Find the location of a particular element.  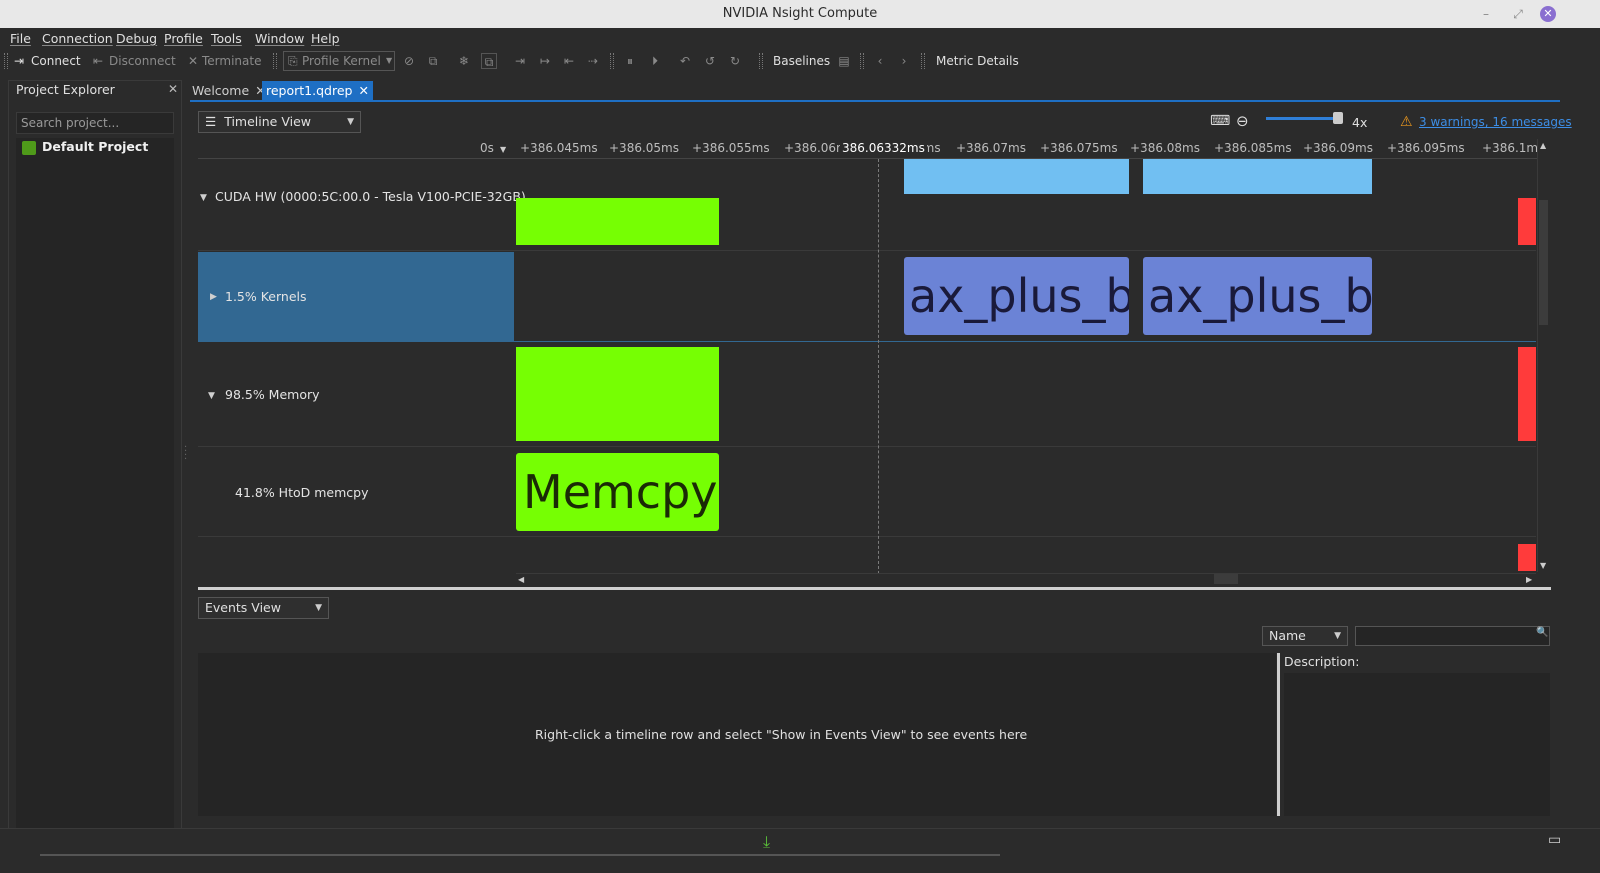

pane-splitter is located at coordinates (874, 588).